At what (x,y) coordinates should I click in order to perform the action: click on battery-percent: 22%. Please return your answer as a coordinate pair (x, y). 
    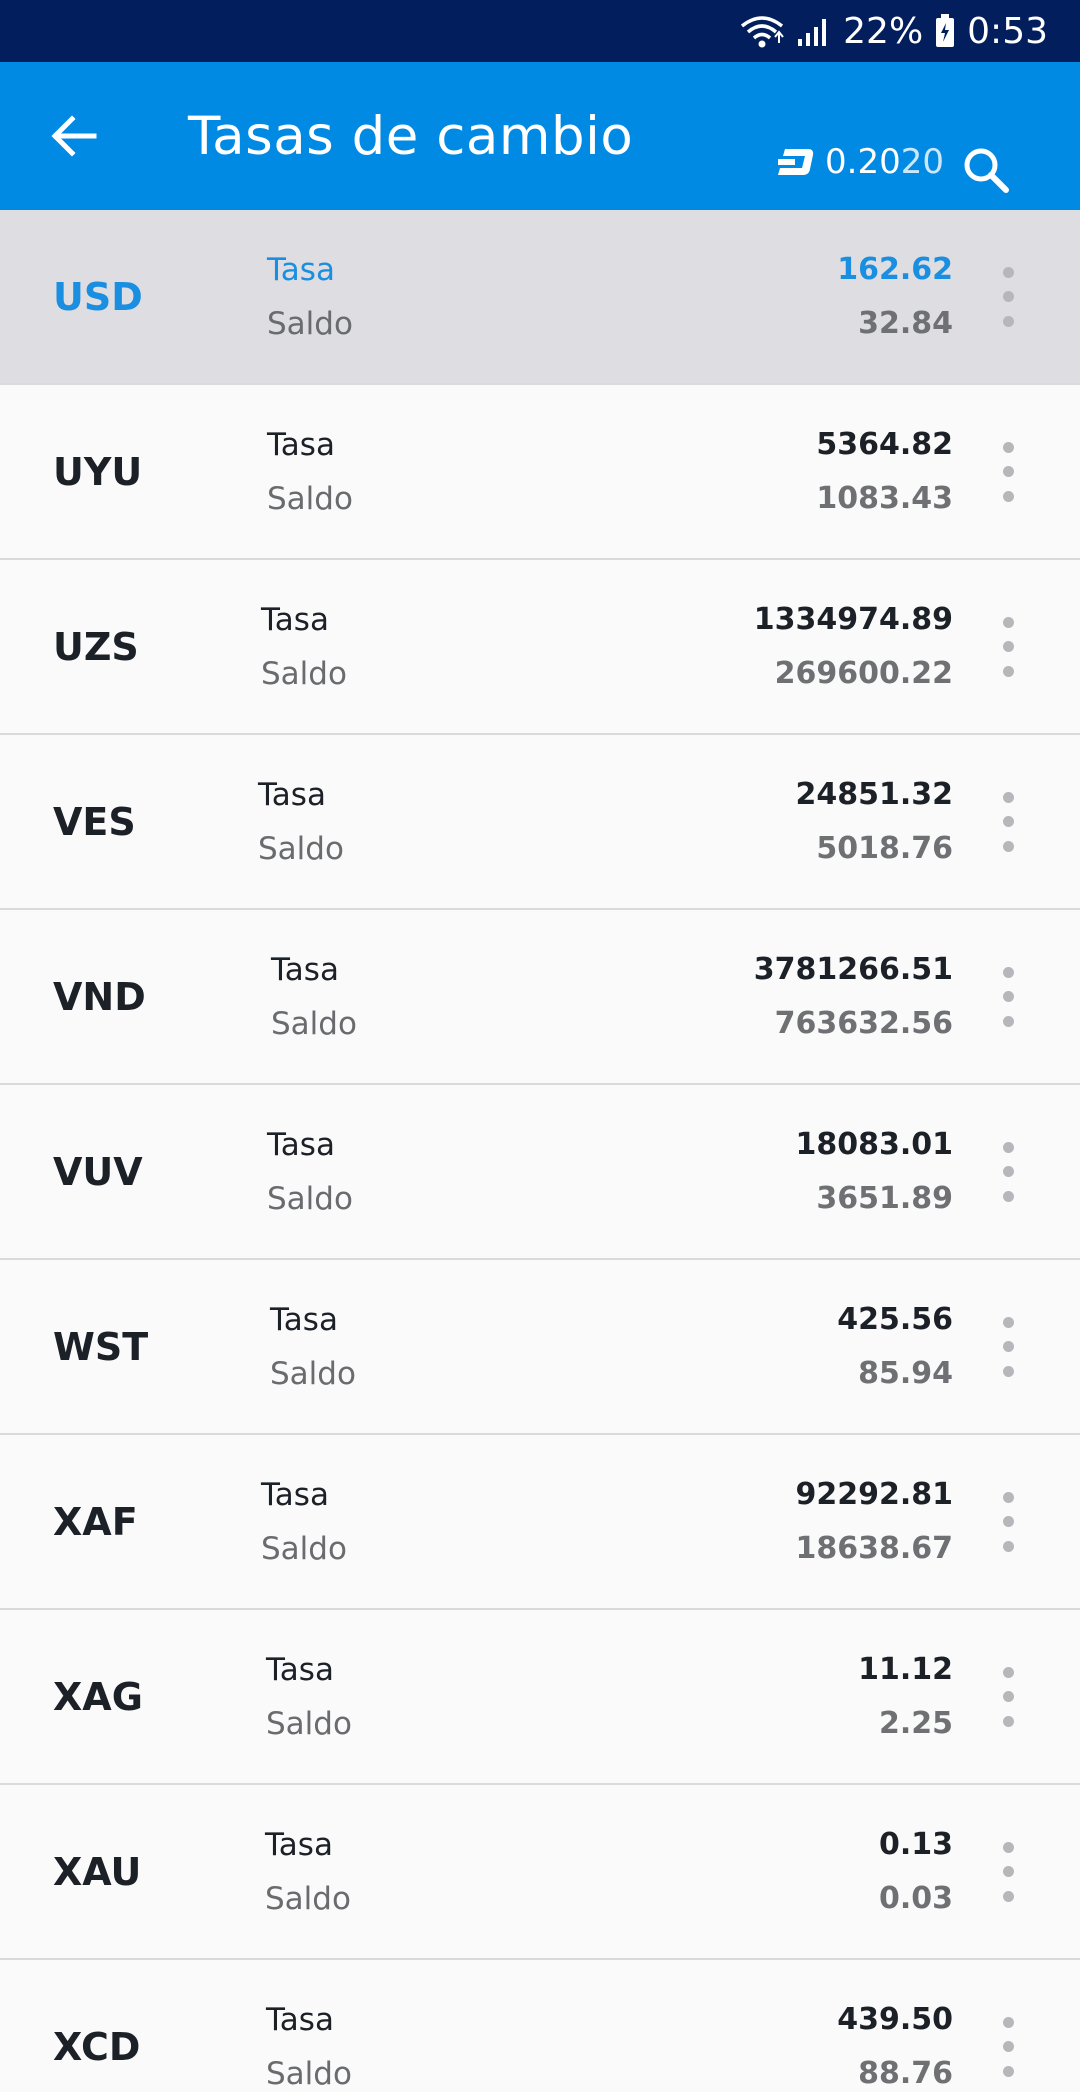
    Looking at the image, I should click on (883, 31).